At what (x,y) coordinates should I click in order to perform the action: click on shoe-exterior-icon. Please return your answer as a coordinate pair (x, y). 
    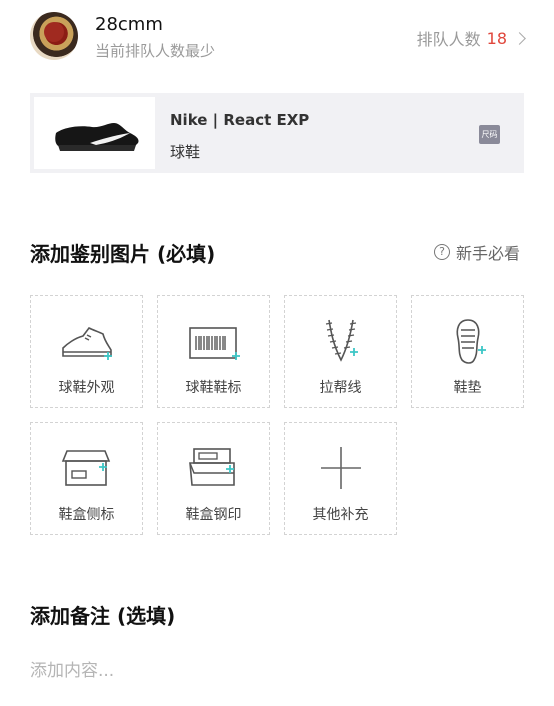
    Looking at the image, I should click on (87, 343).